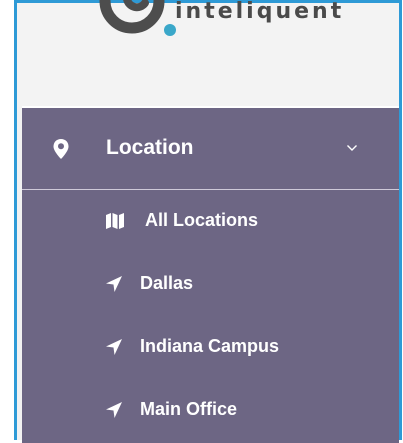 The width and height of the screenshot is (403, 443). What do you see at coordinates (167, 283) in the screenshot?
I see `menu-item-label: Dallas` at bounding box center [167, 283].